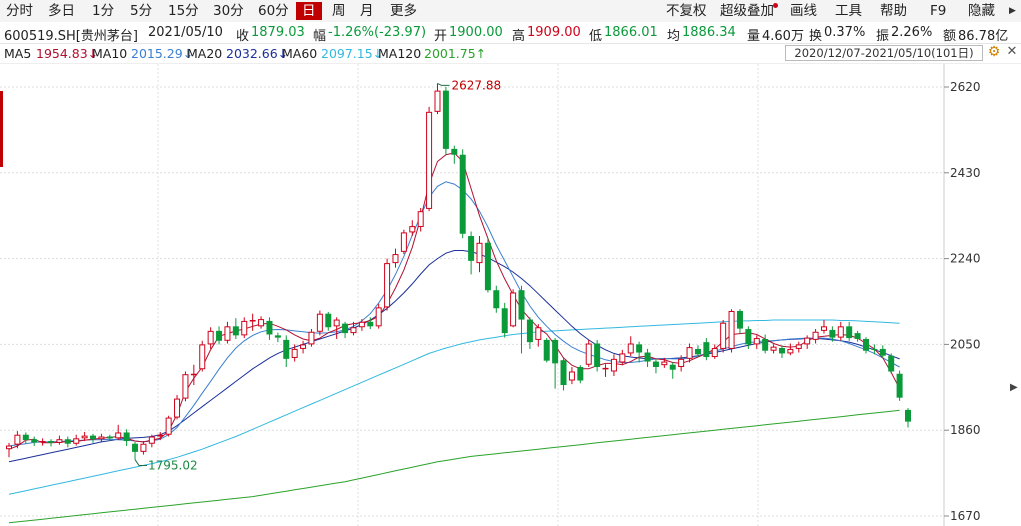 This screenshot has width=1021, height=526. What do you see at coordinates (554, 32) in the screenshot?
I see `high-value: 1909.00` at bounding box center [554, 32].